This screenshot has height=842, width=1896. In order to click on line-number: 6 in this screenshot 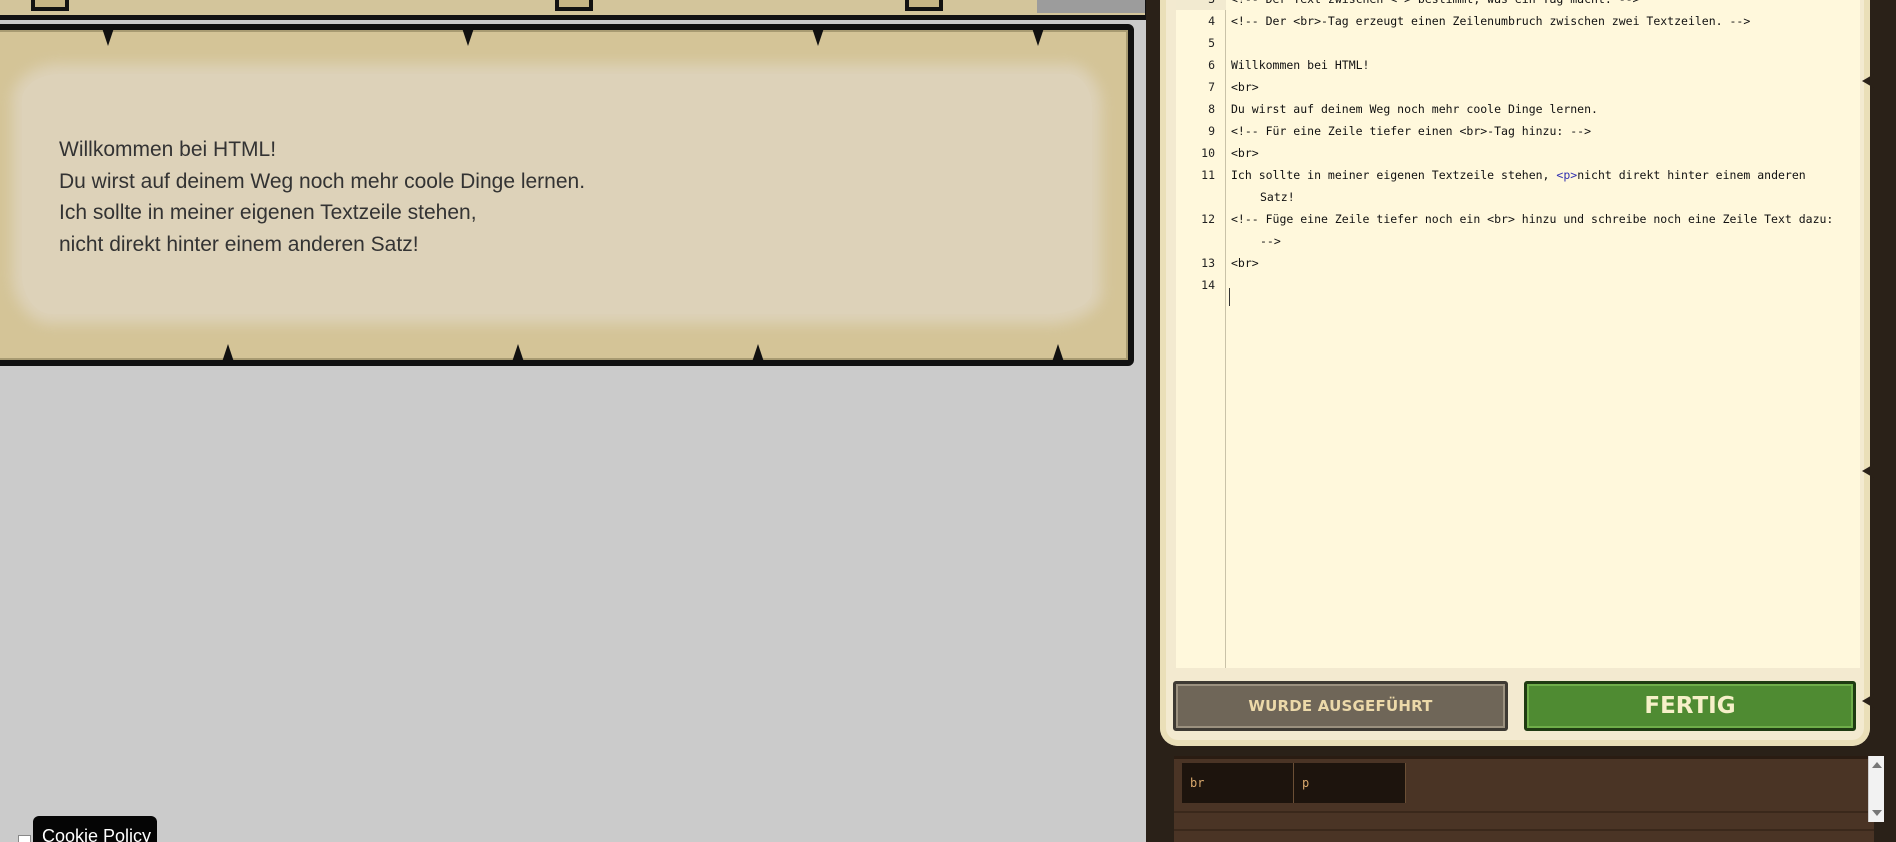, I will do `click(1211, 65)`.